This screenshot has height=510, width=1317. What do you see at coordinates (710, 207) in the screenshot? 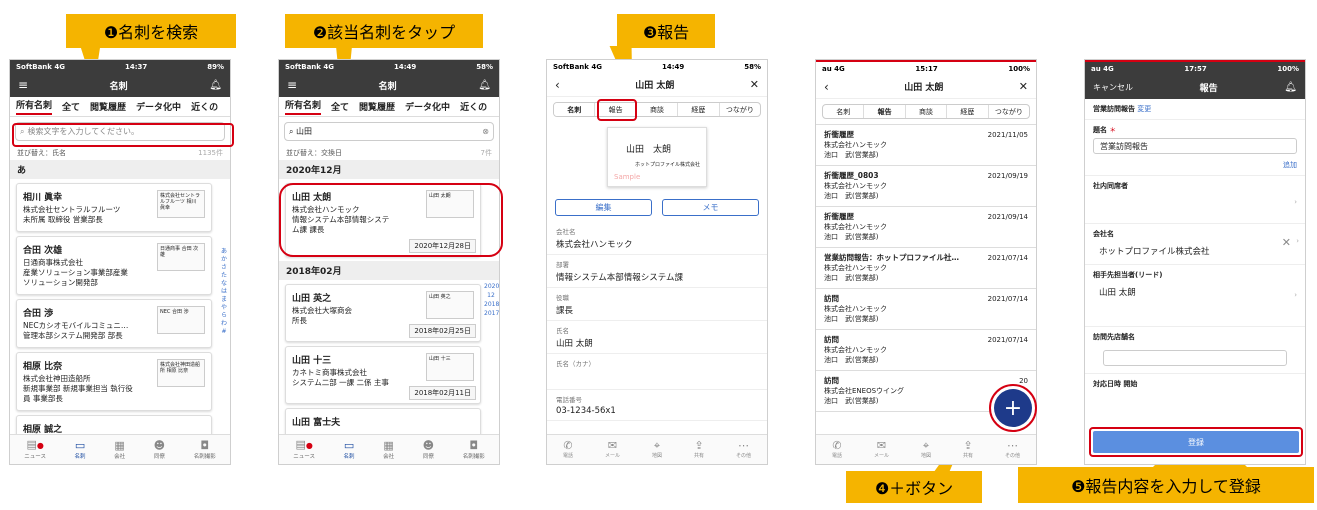
I see `memo-button: メモ` at bounding box center [710, 207].